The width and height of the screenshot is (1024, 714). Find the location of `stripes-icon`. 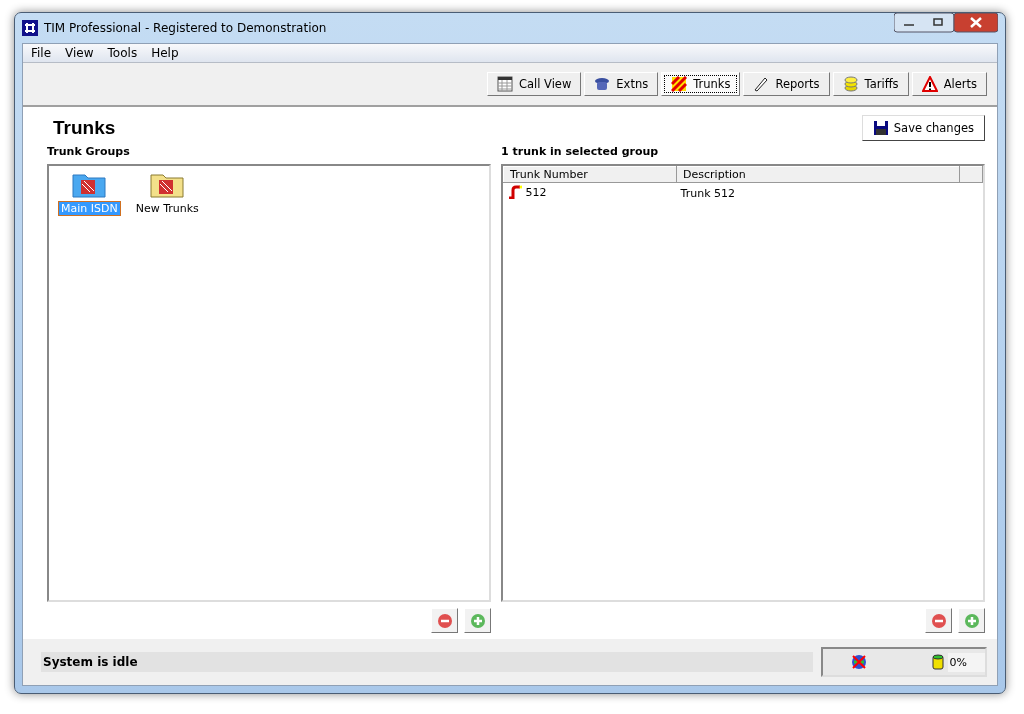

stripes-icon is located at coordinates (679, 84).